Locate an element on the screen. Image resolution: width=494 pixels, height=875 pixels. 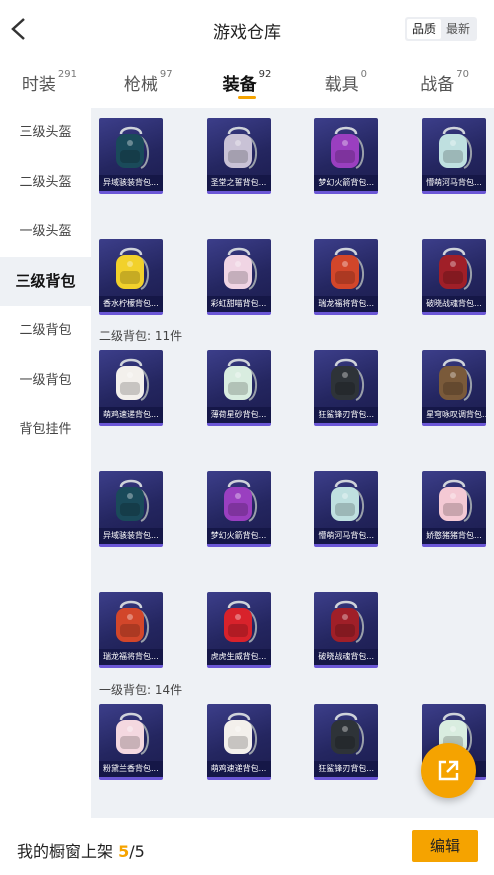
backpack-star-icon is located at coordinates (456, 379).